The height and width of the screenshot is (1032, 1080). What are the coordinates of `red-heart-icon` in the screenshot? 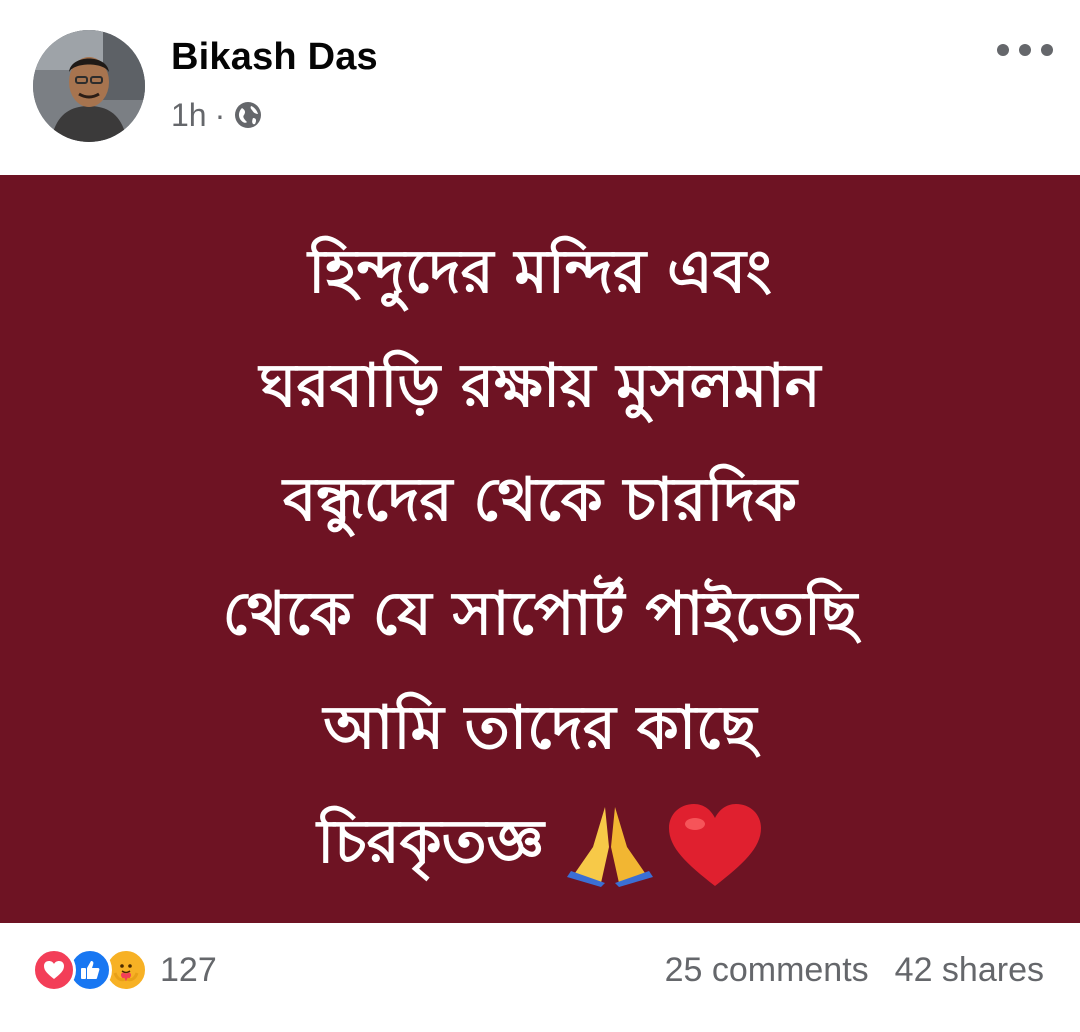 It's located at (714, 845).